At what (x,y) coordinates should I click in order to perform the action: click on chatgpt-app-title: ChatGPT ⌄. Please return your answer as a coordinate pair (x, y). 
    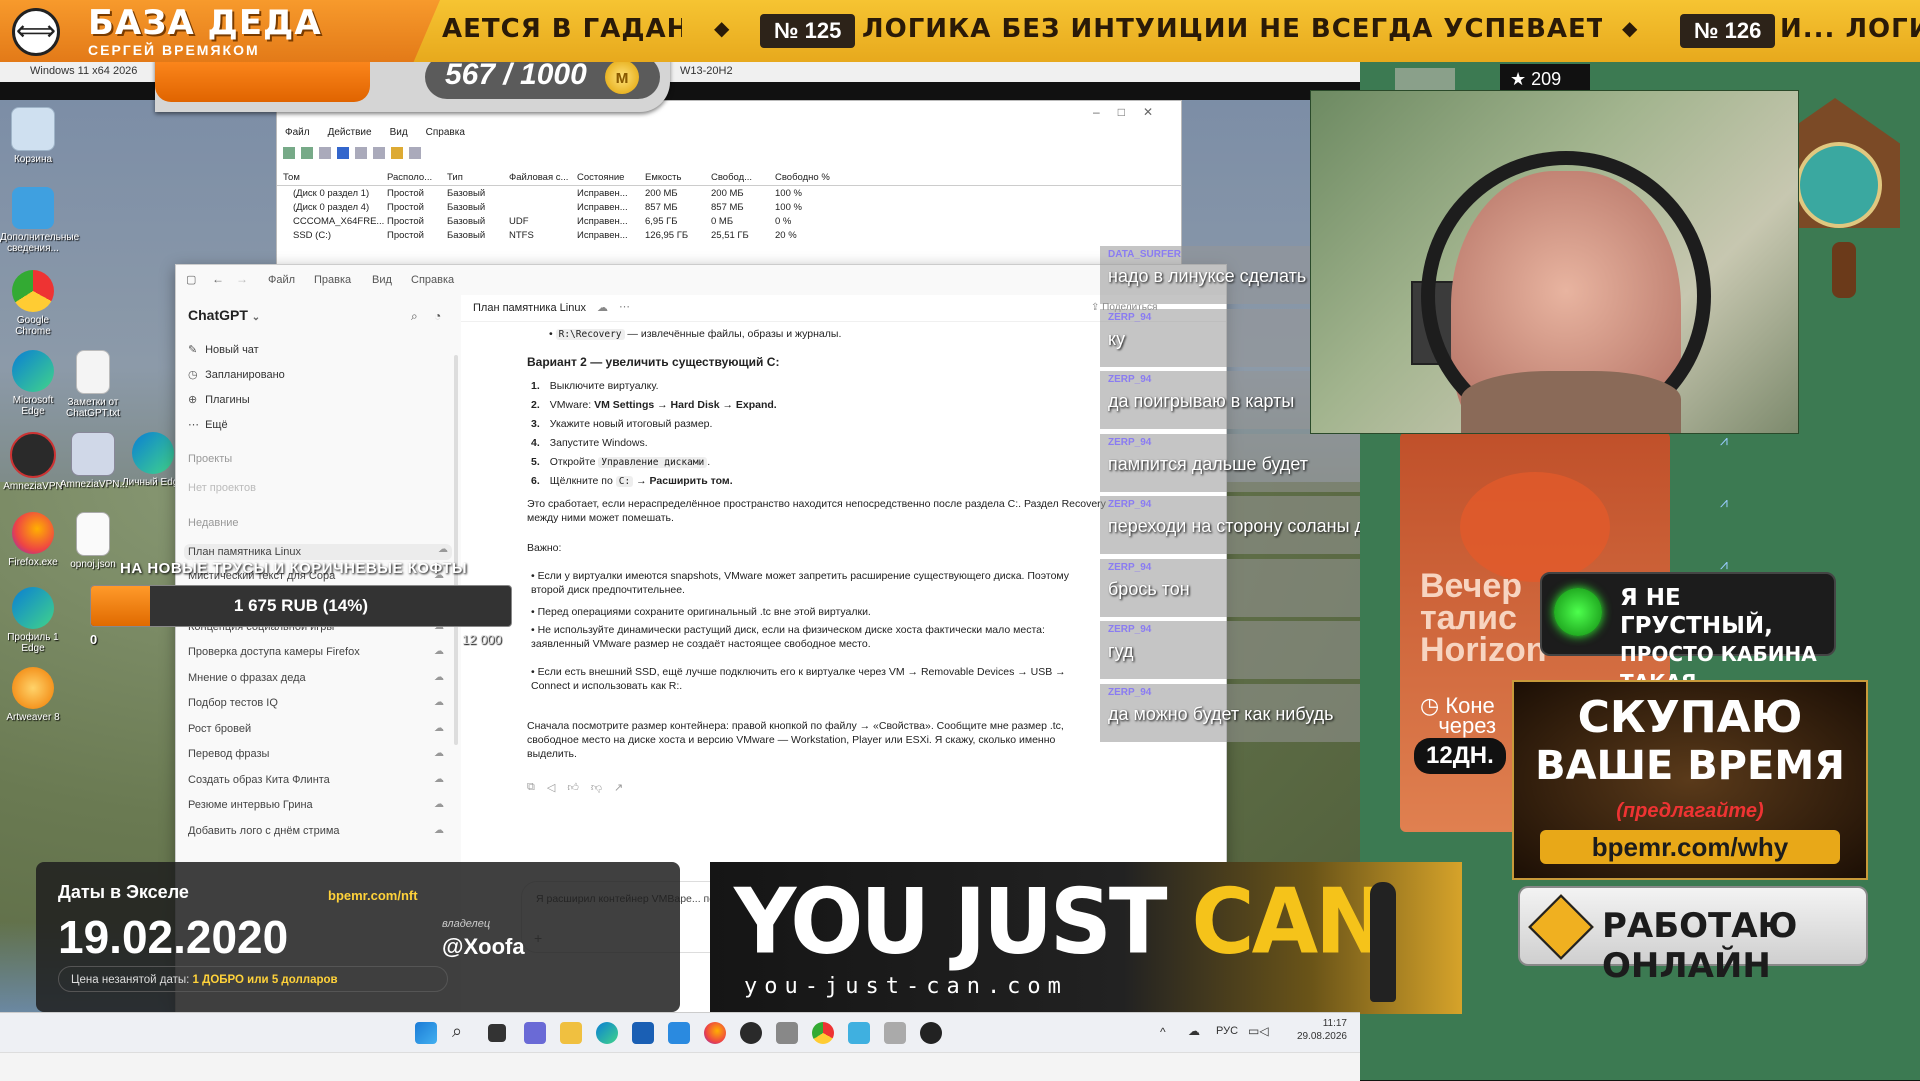
    Looking at the image, I should click on (224, 315).